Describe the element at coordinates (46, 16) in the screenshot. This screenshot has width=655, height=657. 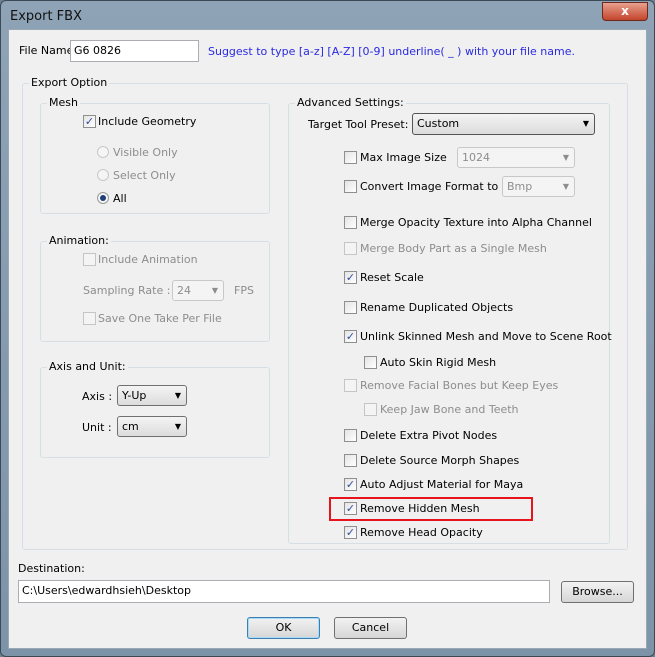
I see `window-title: Export FBX` at that location.